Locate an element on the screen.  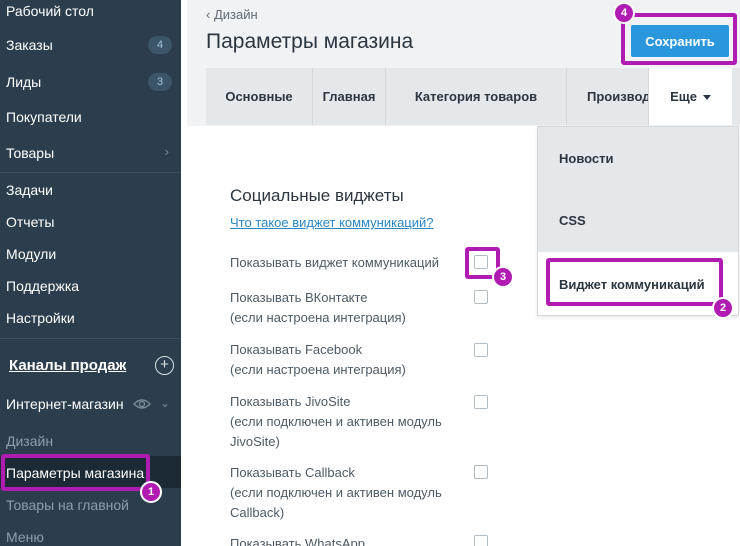
checkbox-callback is located at coordinates (481, 472).